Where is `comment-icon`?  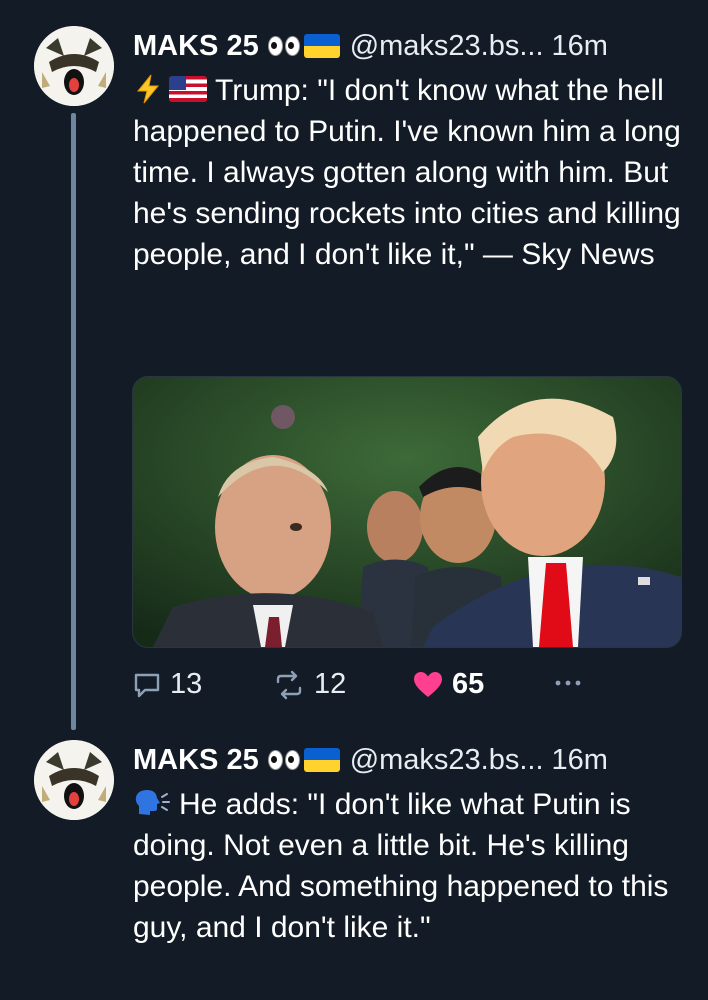
comment-icon is located at coordinates (147, 685).